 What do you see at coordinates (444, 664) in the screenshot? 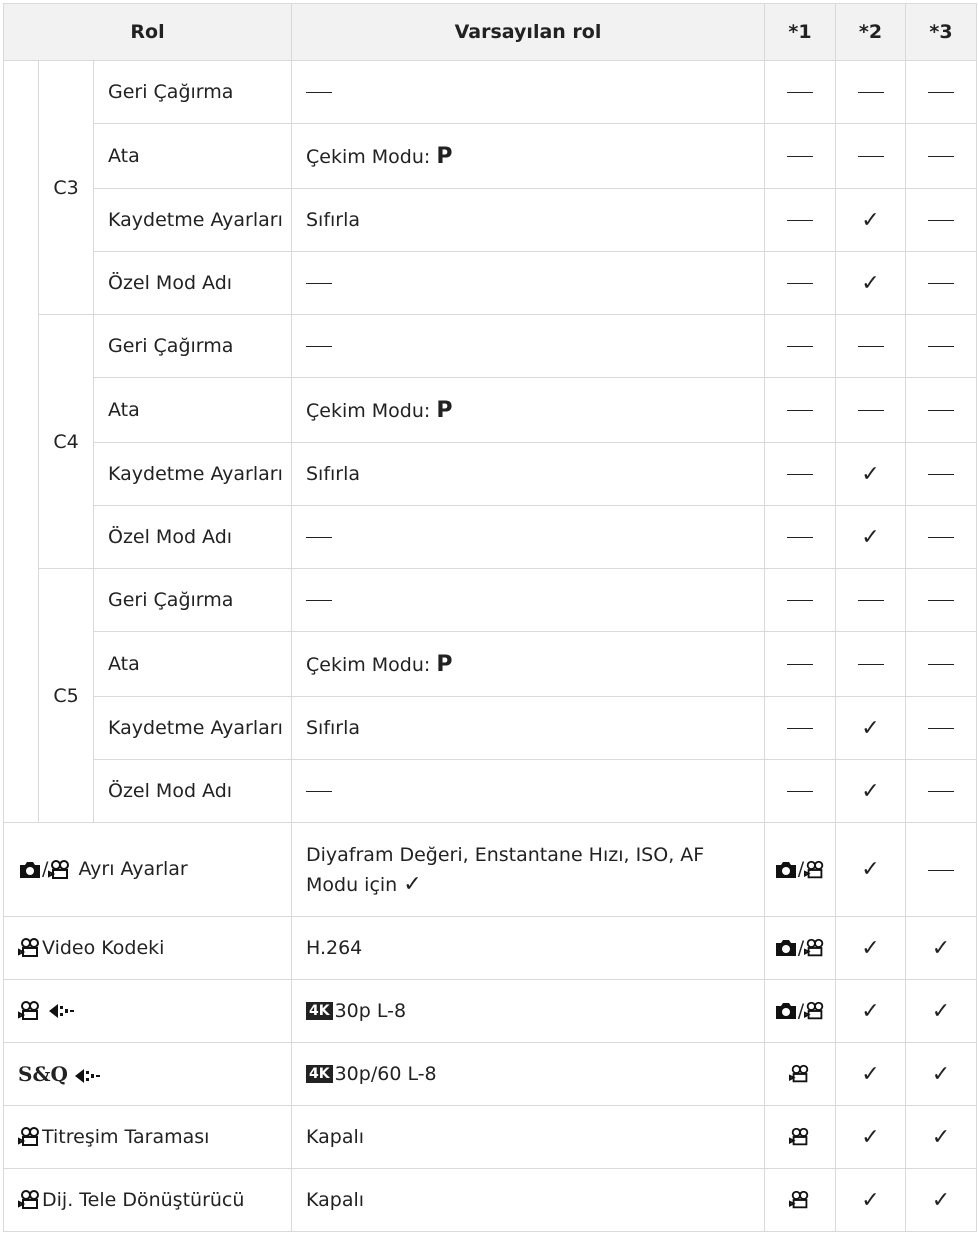
I see `program-mode-p: P` at bounding box center [444, 664].